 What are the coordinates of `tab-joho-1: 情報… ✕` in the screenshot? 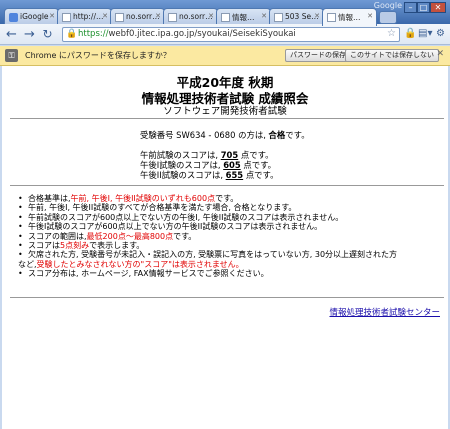 It's located at (243, 16).